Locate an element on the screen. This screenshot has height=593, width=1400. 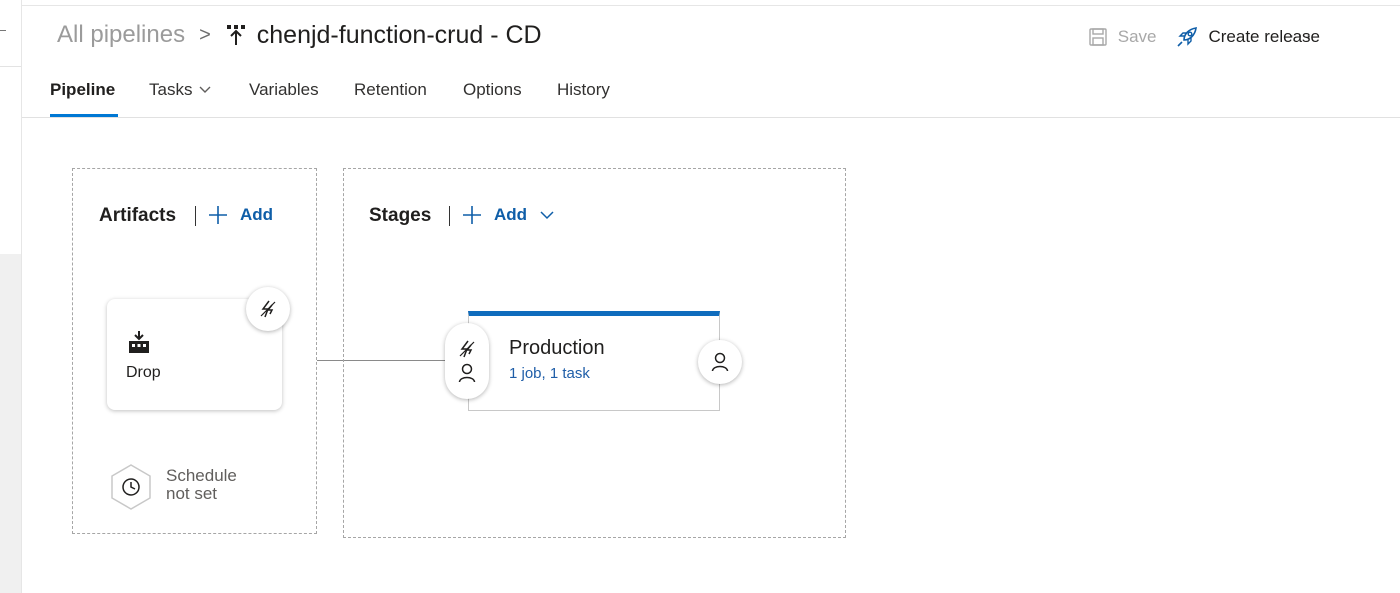
left-nav-panel is located at coordinates (10, 423).